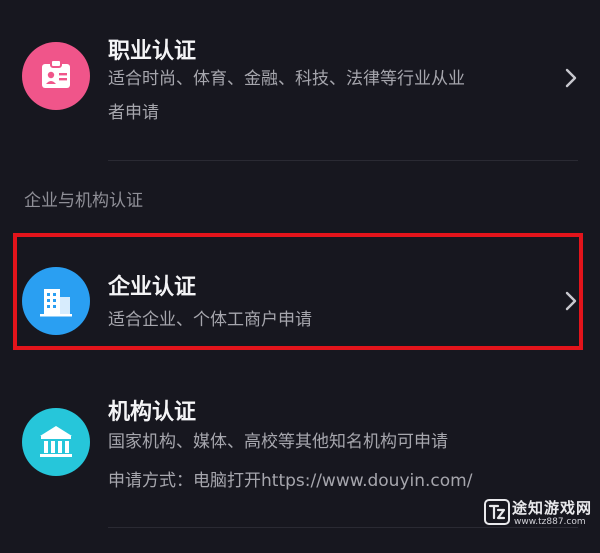 The width and height of the screenshot is (600, 553). Describe the element at coordinates (497, 512) in the screenshot. I see `watermark-logo-icon` at that location.